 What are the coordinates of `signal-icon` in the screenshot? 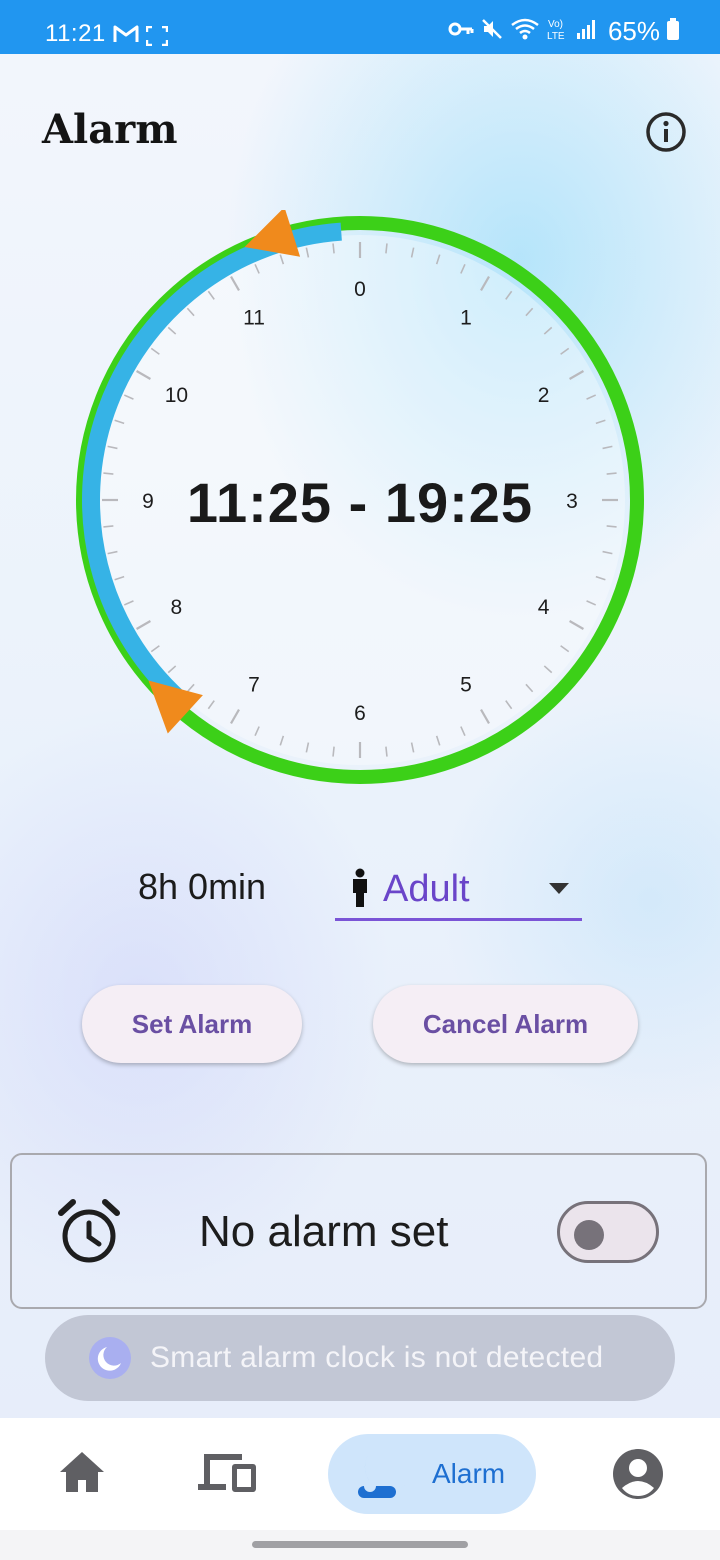 It's located at (587, 31).